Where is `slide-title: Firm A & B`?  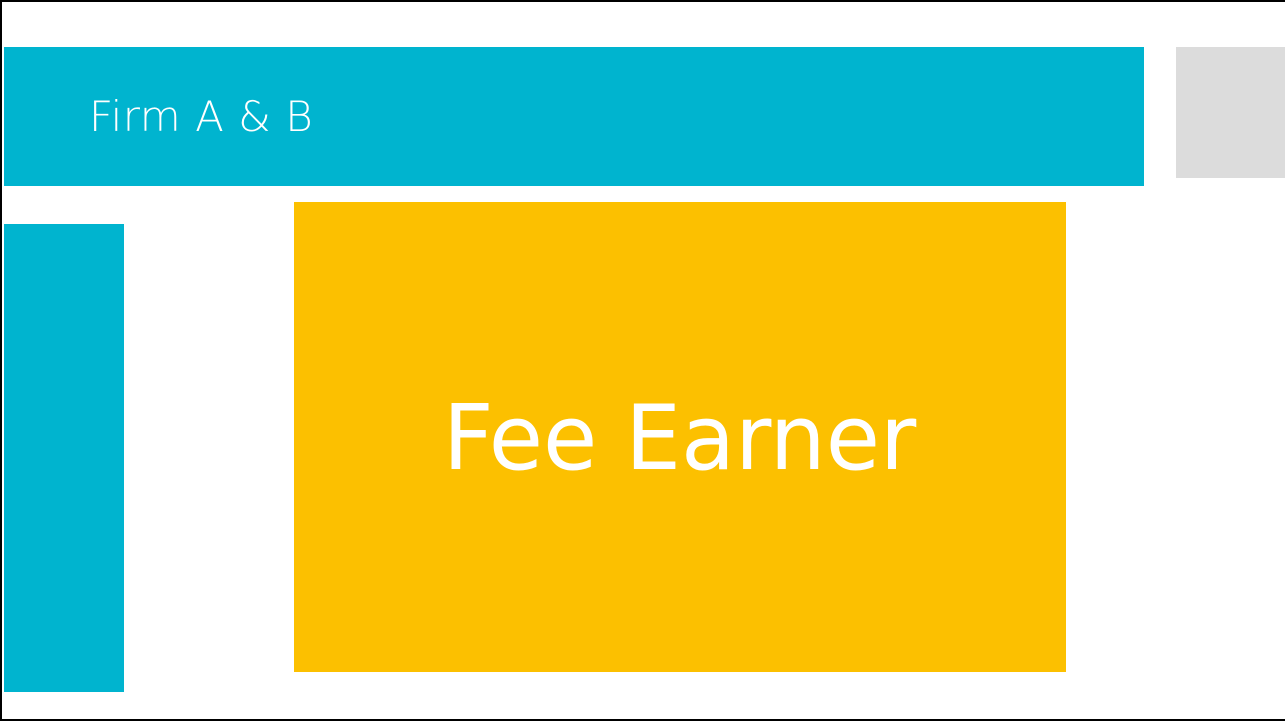
slide-title: Firm A & B is located at coordinates (201, 116).